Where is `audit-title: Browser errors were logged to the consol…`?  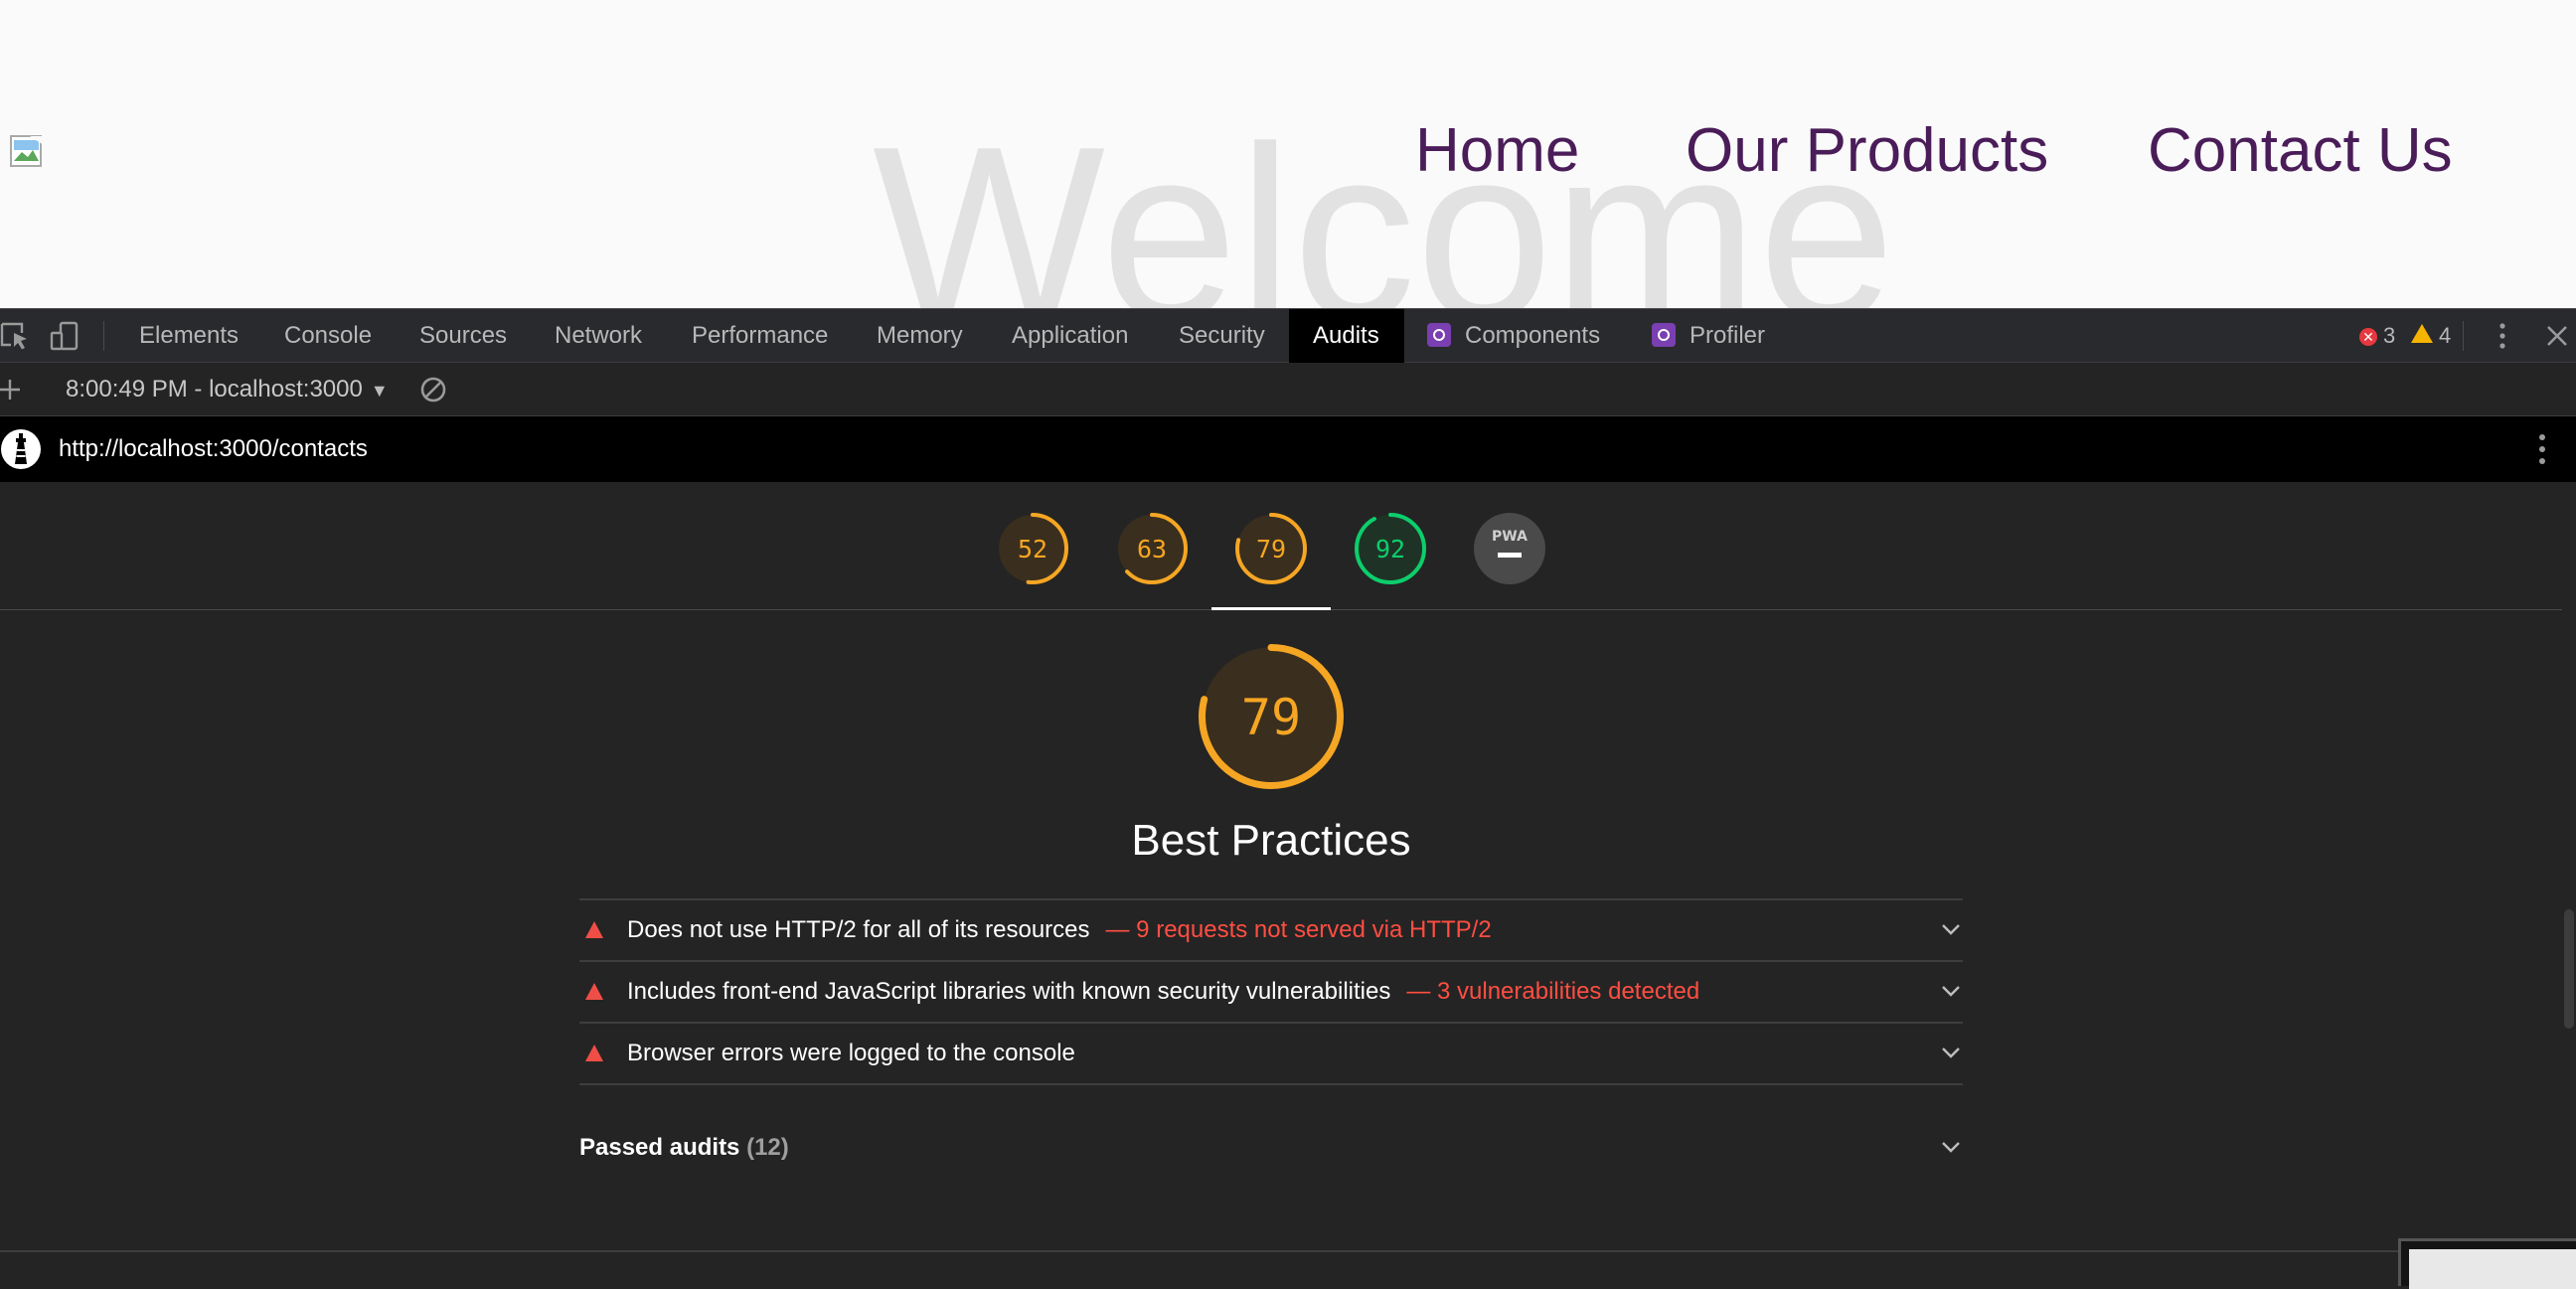 audit-title: Browser errors were logged to the consol… is located at coordinates (851, 1053).